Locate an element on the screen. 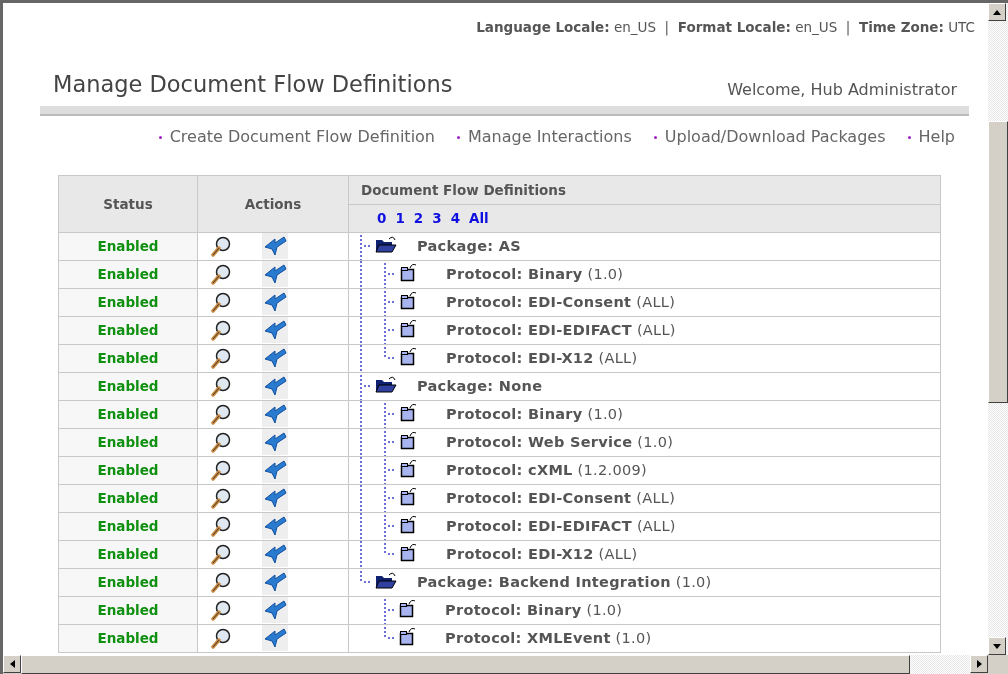 The image size is (1008, 674). page-link: 0 is located at coordinates (382, 218).